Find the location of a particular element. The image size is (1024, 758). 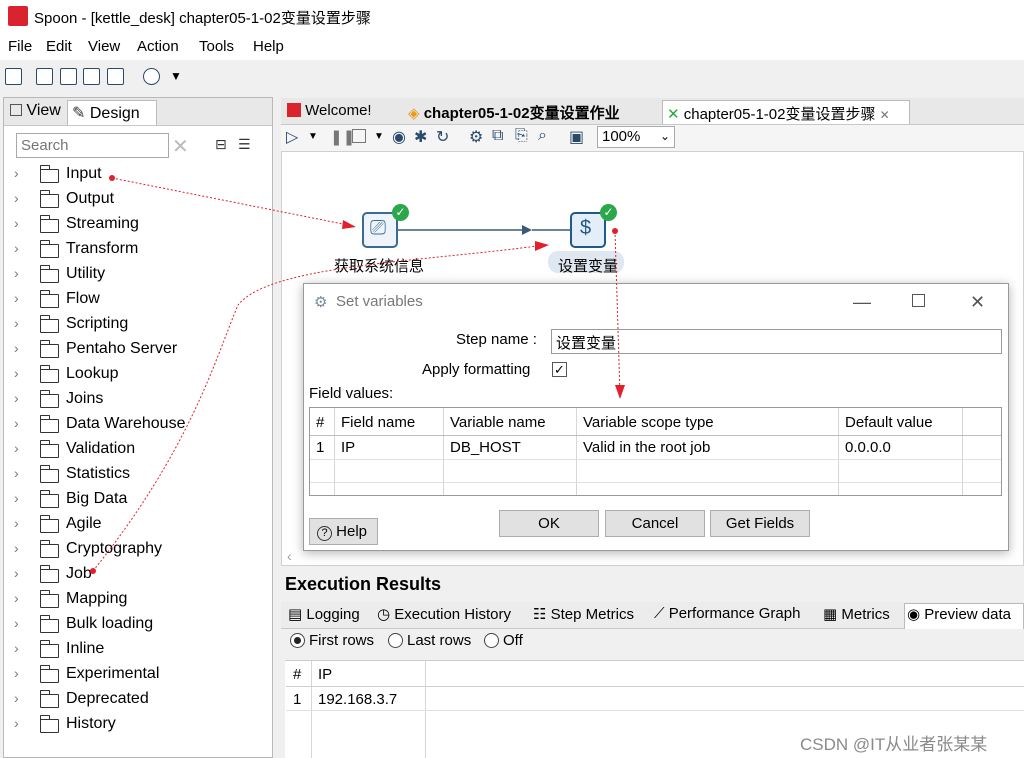

tree-item-deprecated: › Deprecated is located at coordinates (139, 701).